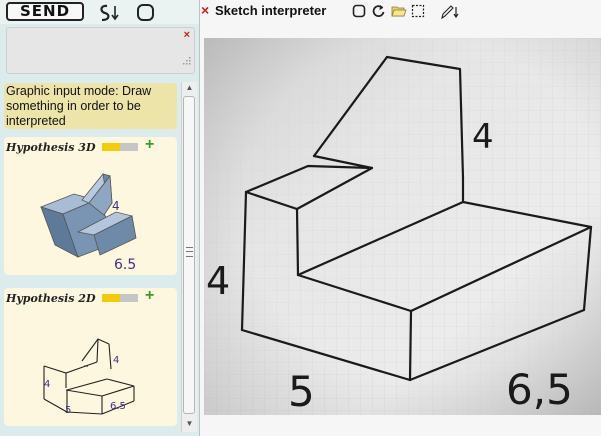 Image resolution: width=601 pixels, height=436 pixels. What do you see at coordinates (450, 14) in the screenshot?
I see `pen-icon` at bounding box center [450, 14].